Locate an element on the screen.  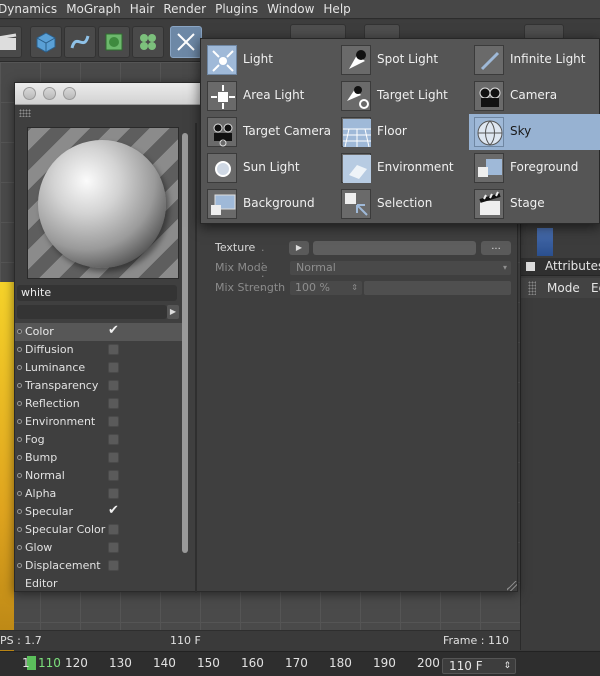
frame-counter: Frame : 110 is located at coordinates (476, 640).